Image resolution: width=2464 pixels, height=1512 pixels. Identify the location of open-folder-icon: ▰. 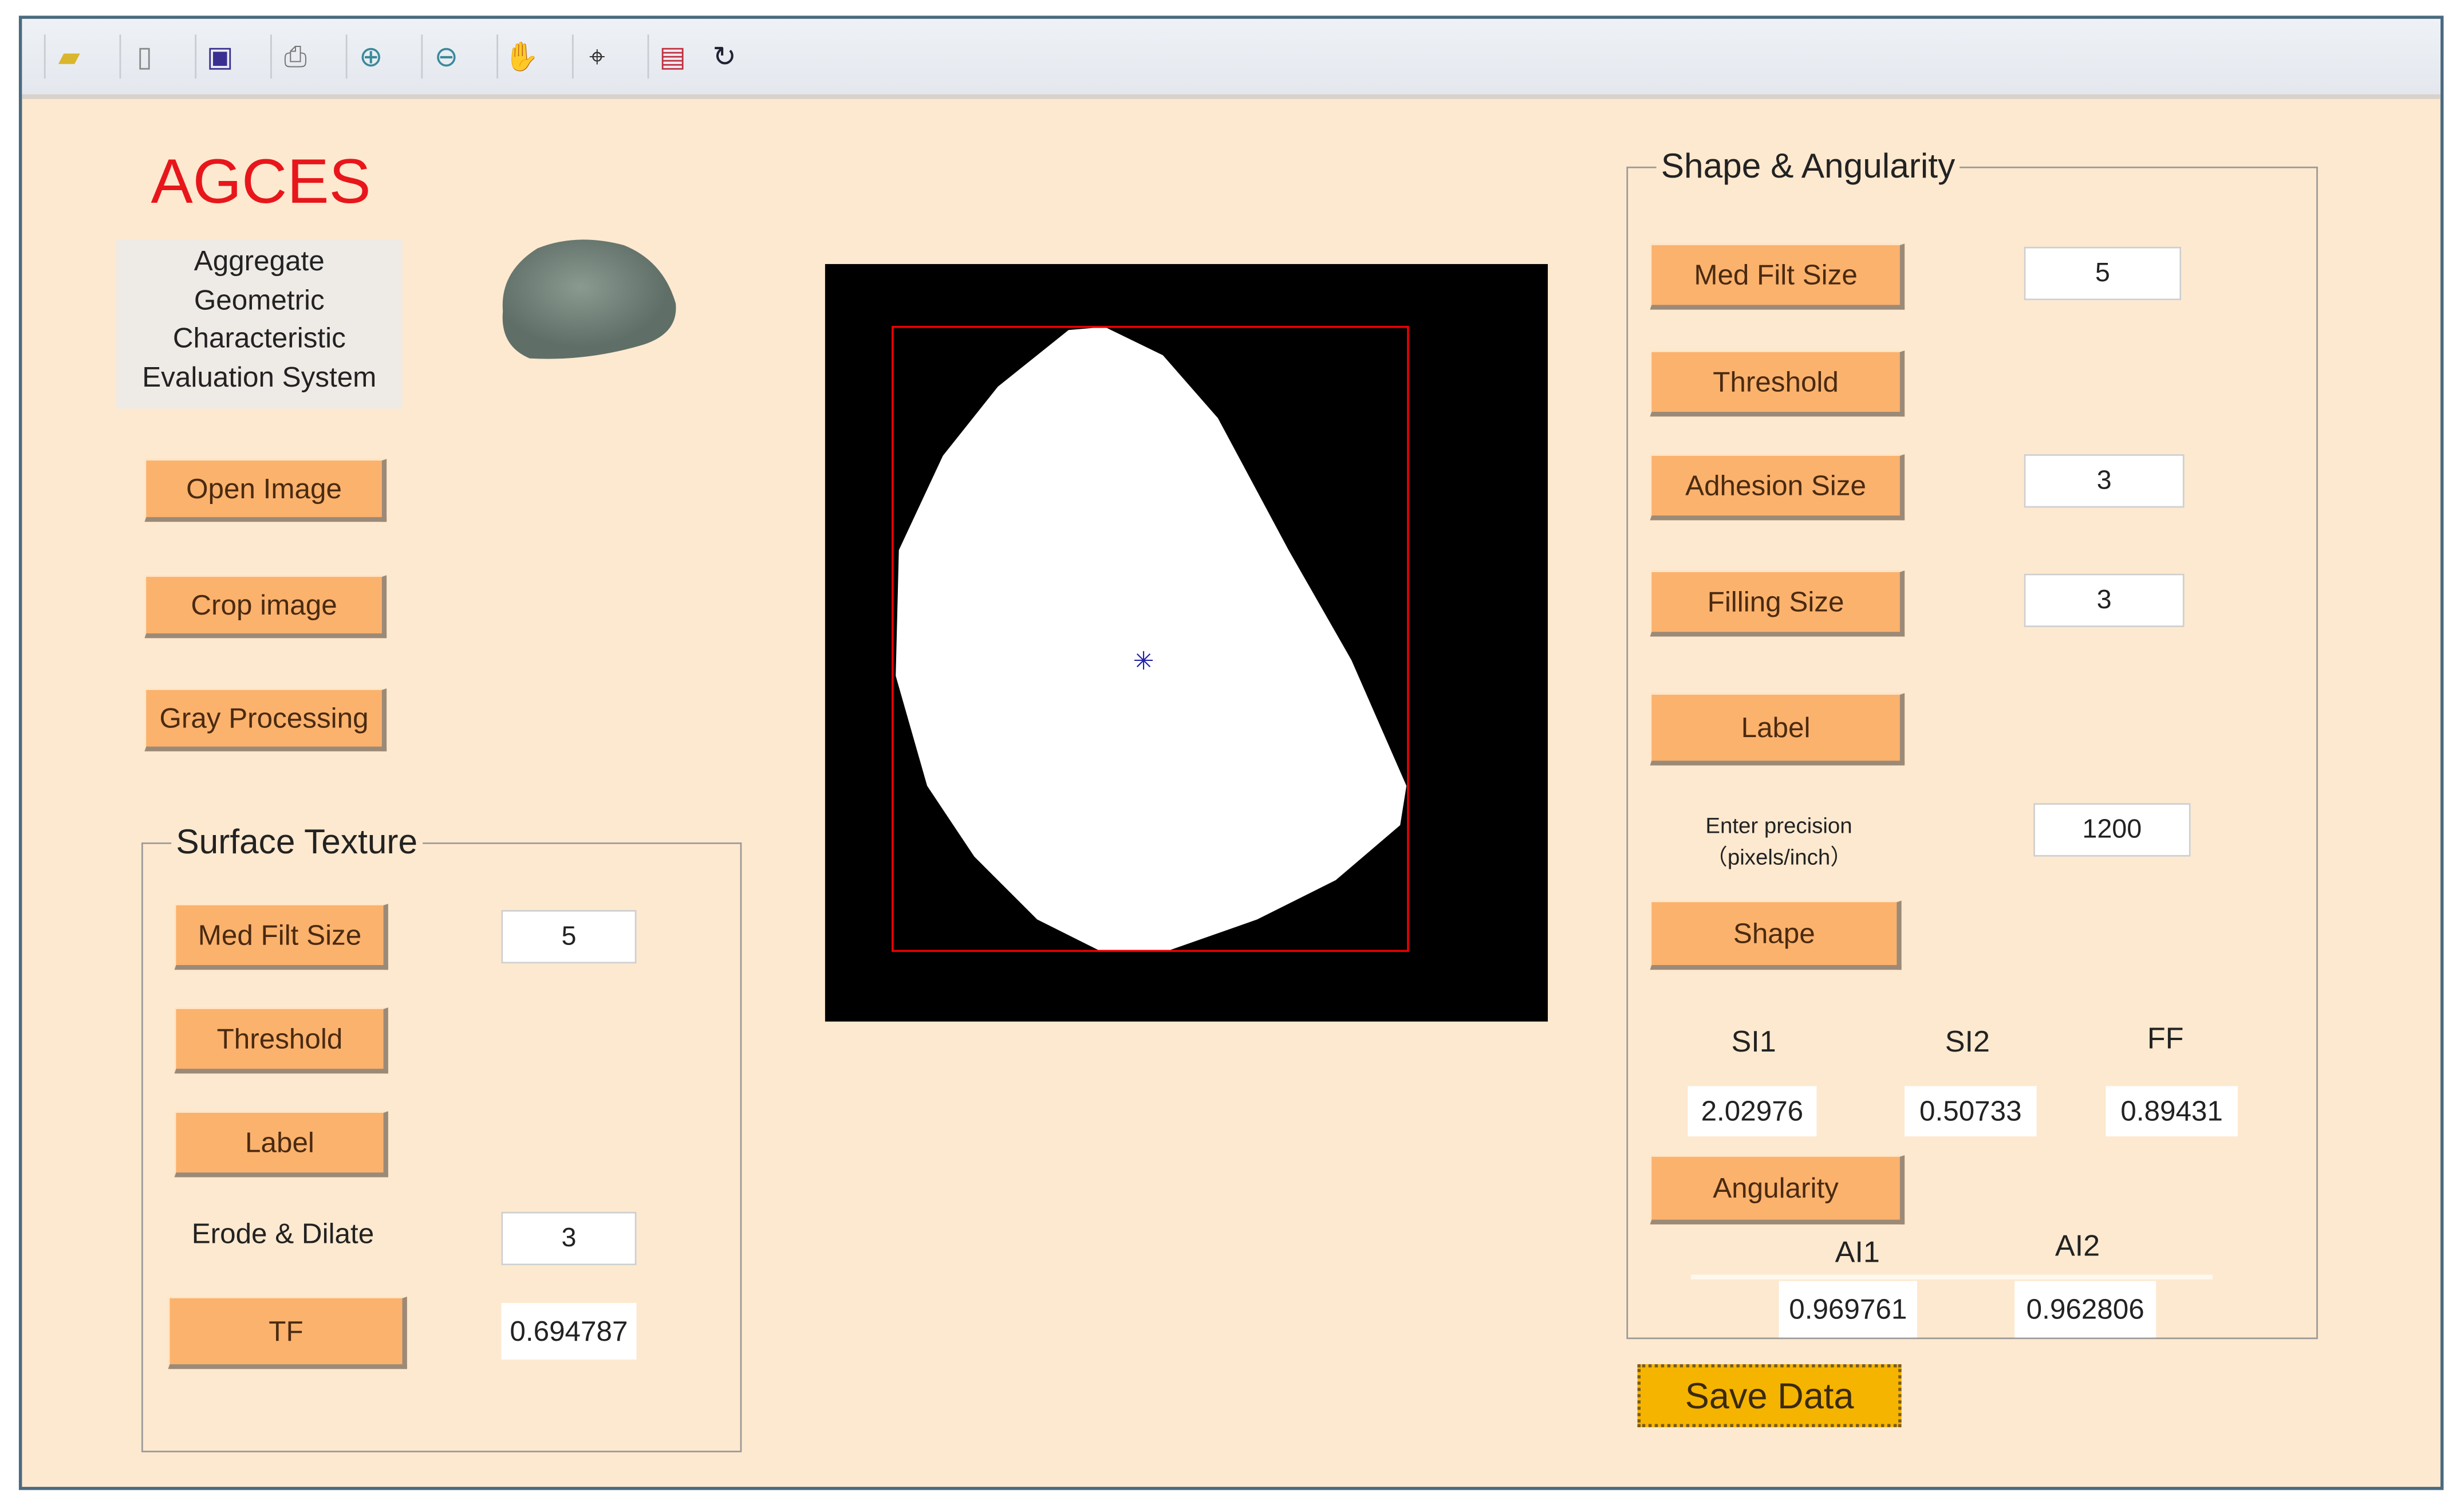
(68, 56).